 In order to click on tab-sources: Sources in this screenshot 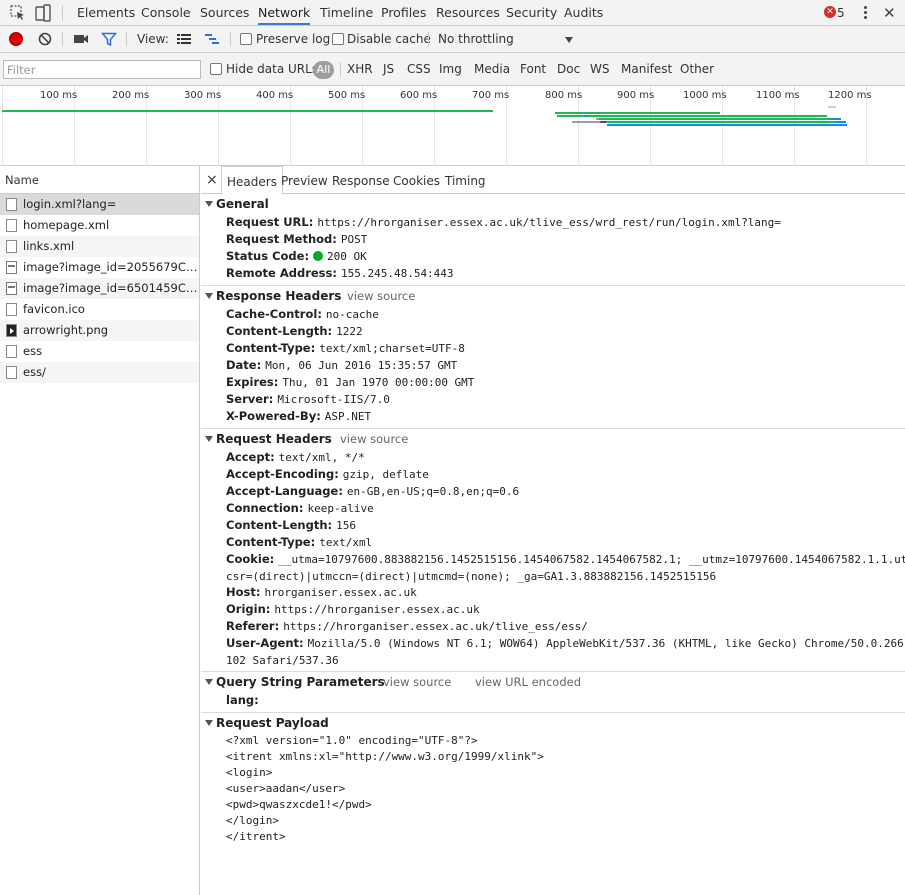, I will do `click(224, 13)`.